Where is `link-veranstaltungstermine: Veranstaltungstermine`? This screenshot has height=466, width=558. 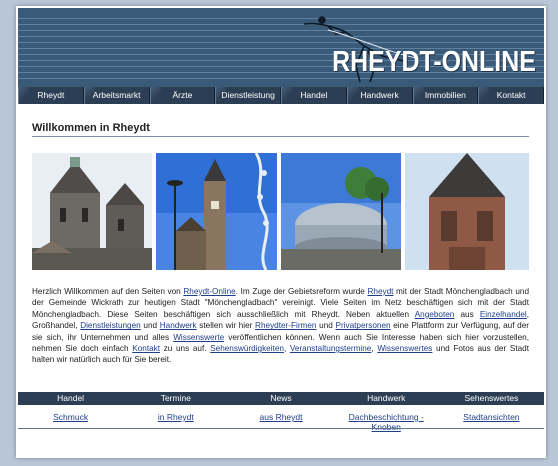 link-veranstaltungstermine: Veranstaltungstermine is located at coordinates (330, 348).